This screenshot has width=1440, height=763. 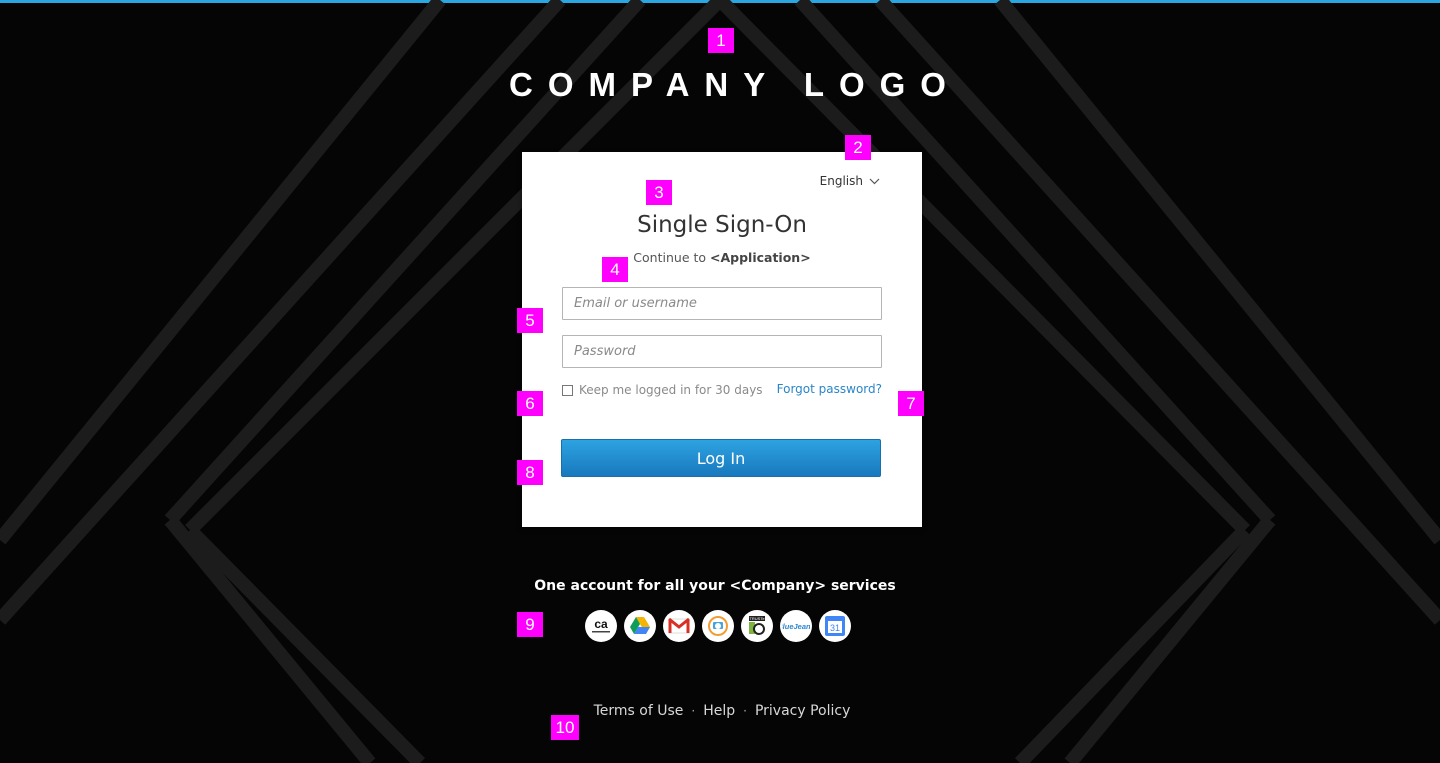 I want to click on email-field-container, so click(x=722, y=303).